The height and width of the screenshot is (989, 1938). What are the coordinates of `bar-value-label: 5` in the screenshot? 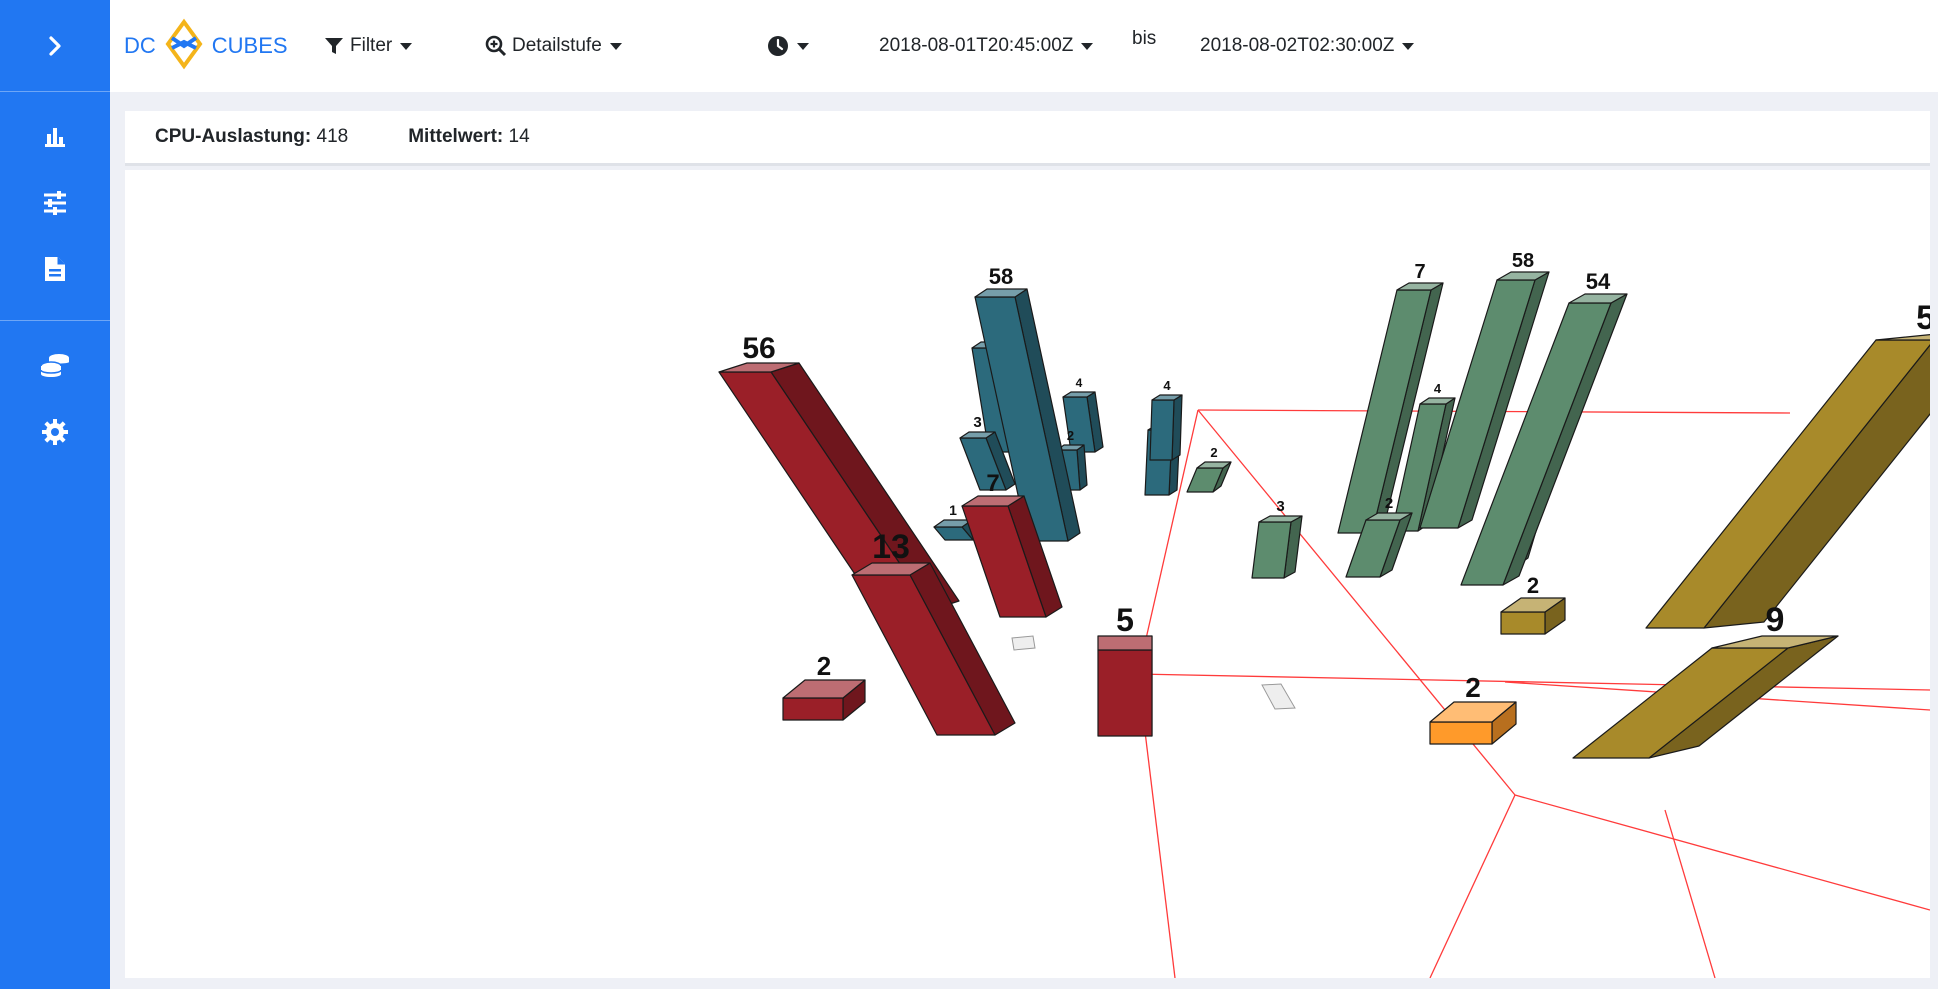 It's located at (1125, 620).